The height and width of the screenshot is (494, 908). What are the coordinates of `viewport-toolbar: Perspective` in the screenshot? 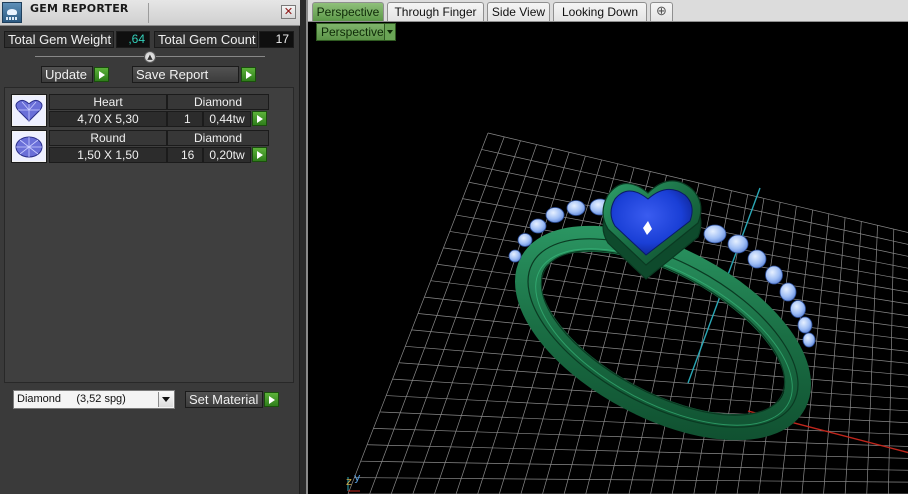 It's located at (608, 32).